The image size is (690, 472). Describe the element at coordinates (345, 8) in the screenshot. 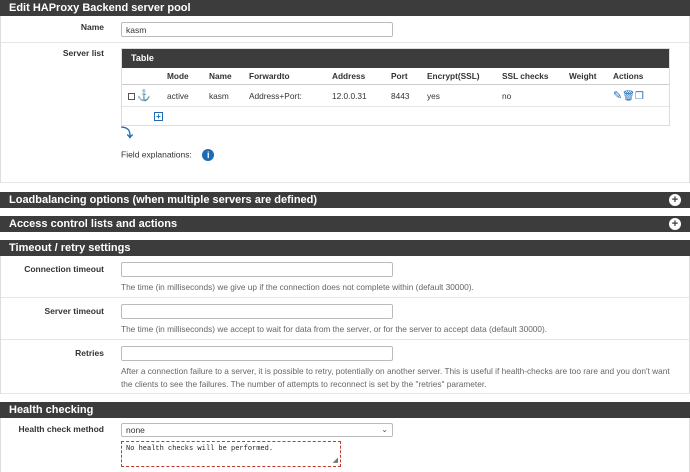

I see `section-header-edit-backend: Edit HAProxy Backend server pool` at that location.